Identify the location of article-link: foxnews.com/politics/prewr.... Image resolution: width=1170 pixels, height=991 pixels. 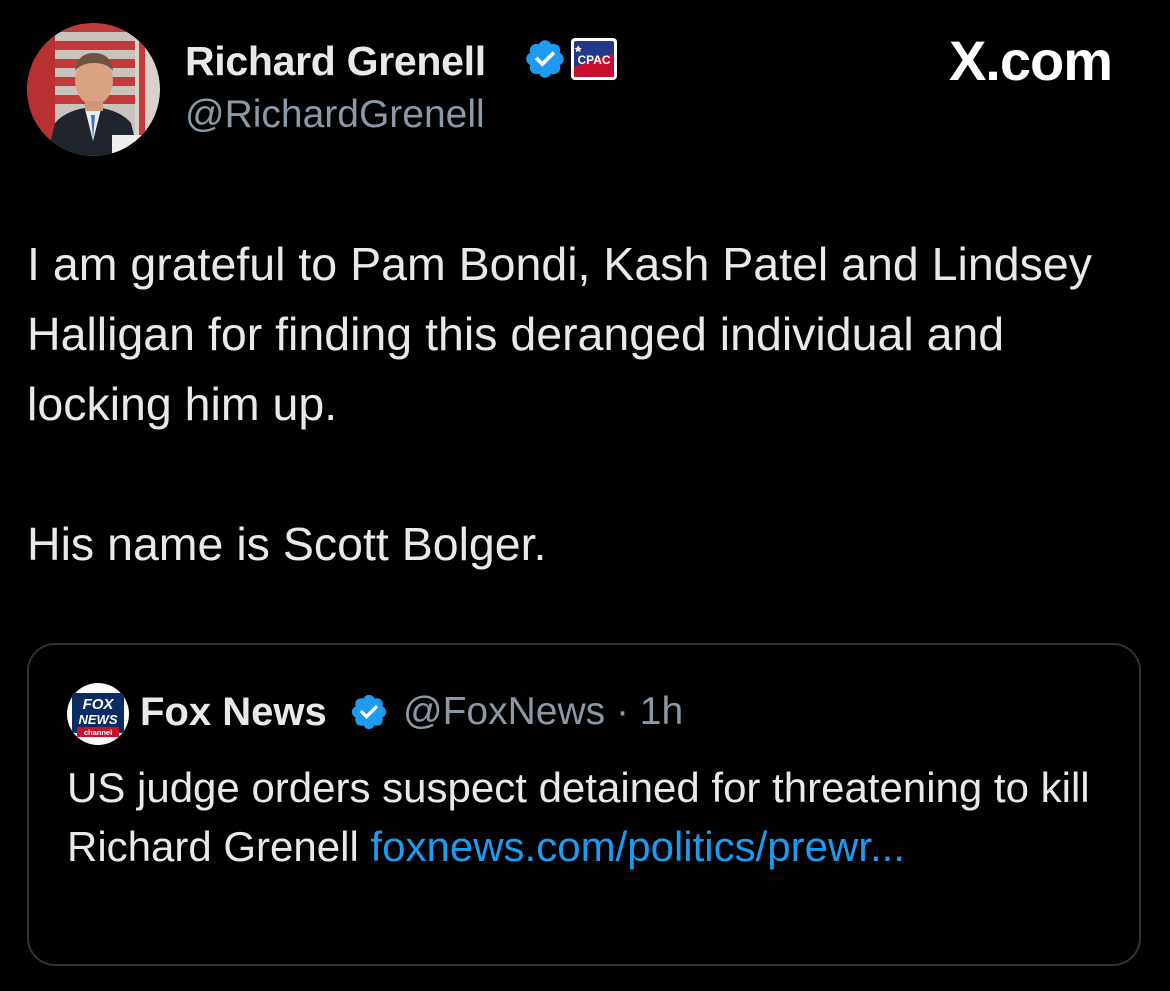
(637, 846).